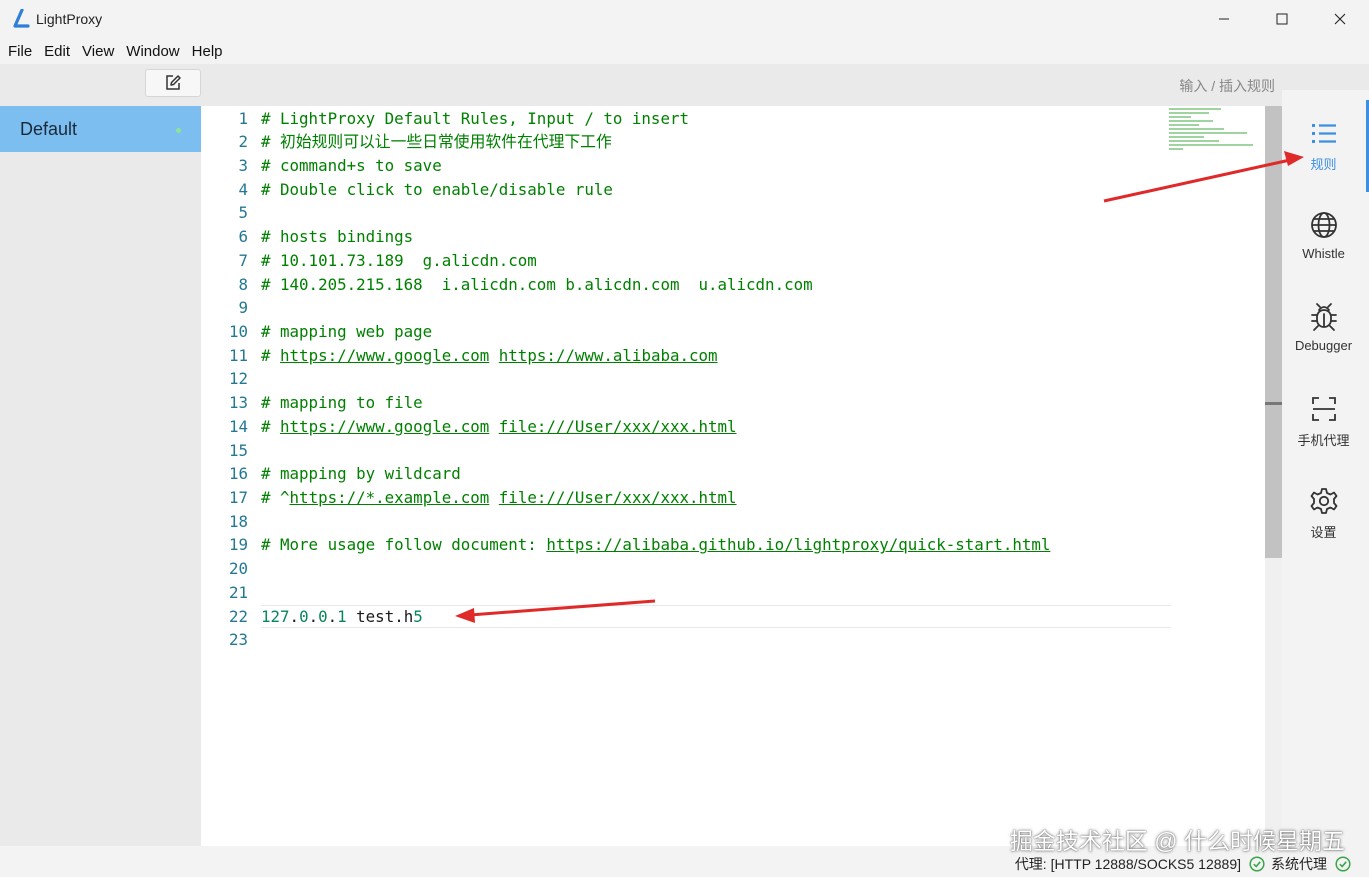 This screenshot has width=1369, height=877. I want to click on line-number: 2, so click(243, 142).